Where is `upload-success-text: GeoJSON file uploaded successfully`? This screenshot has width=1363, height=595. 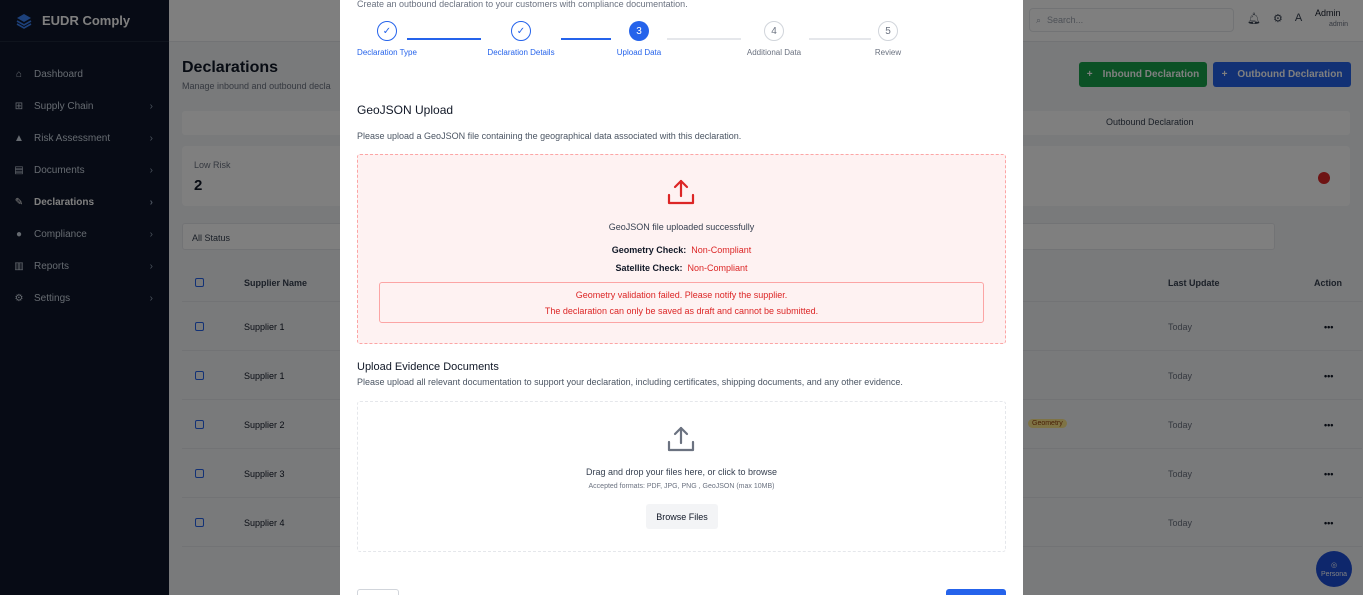 upload-success-text: GeoJSON file uploaded successfully is located at coordinates (681, 227).